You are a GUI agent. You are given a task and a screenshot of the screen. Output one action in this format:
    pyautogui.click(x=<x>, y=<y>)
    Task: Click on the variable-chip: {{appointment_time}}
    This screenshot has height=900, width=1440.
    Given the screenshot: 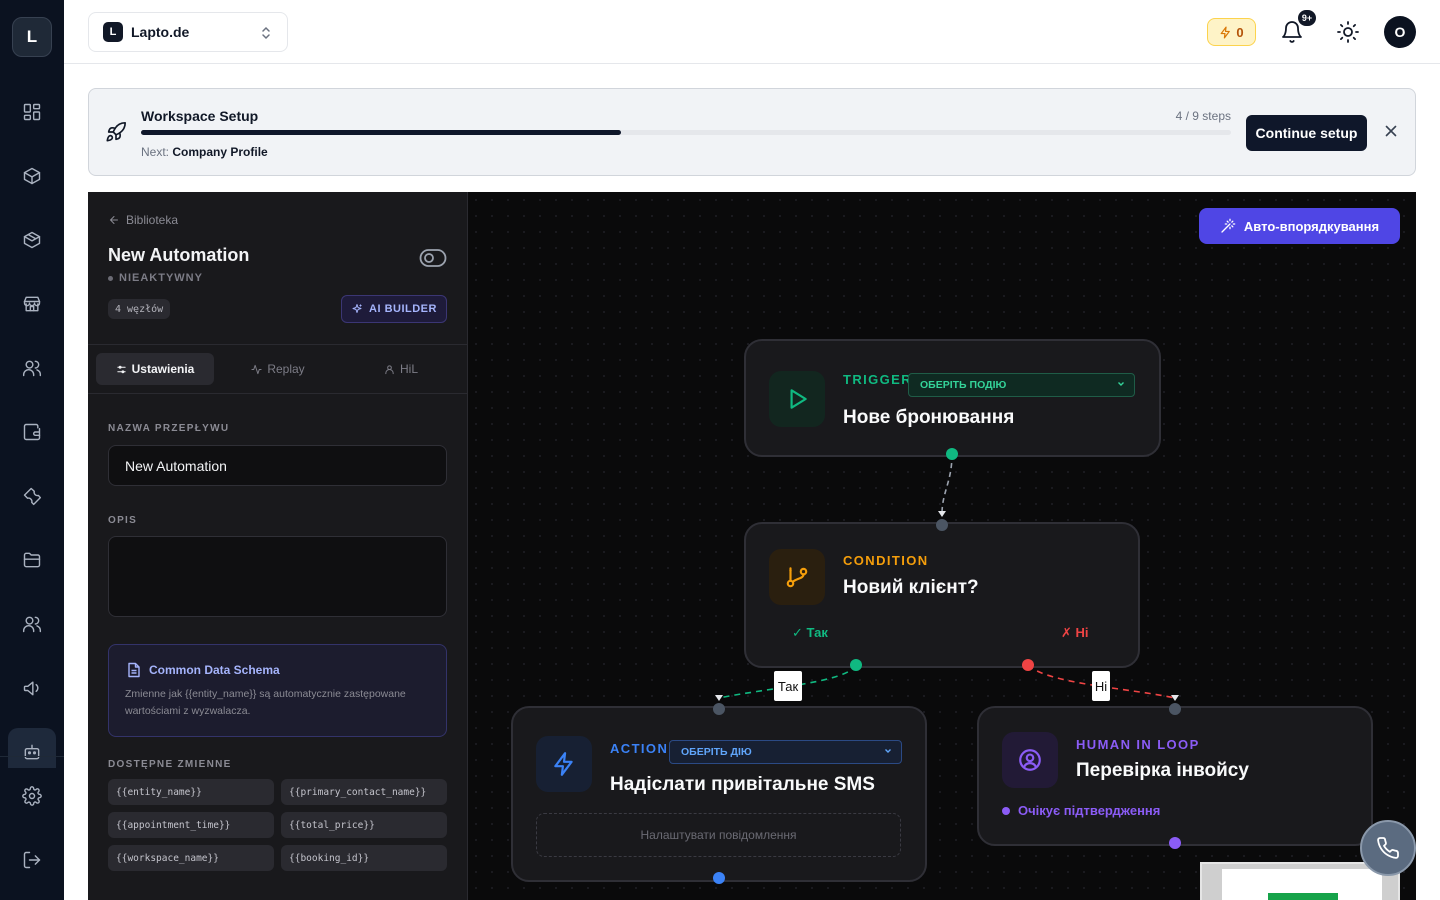 What is the action you would take?
    pyautogui.click(x=191, y=825)
    